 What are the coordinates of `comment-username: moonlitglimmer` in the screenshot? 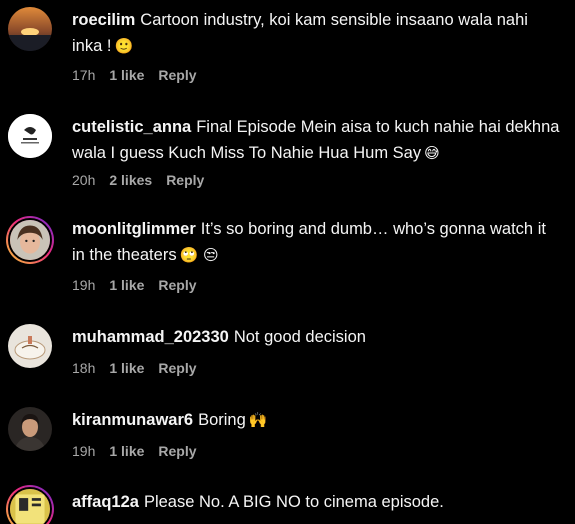 It's located at (134, 229).